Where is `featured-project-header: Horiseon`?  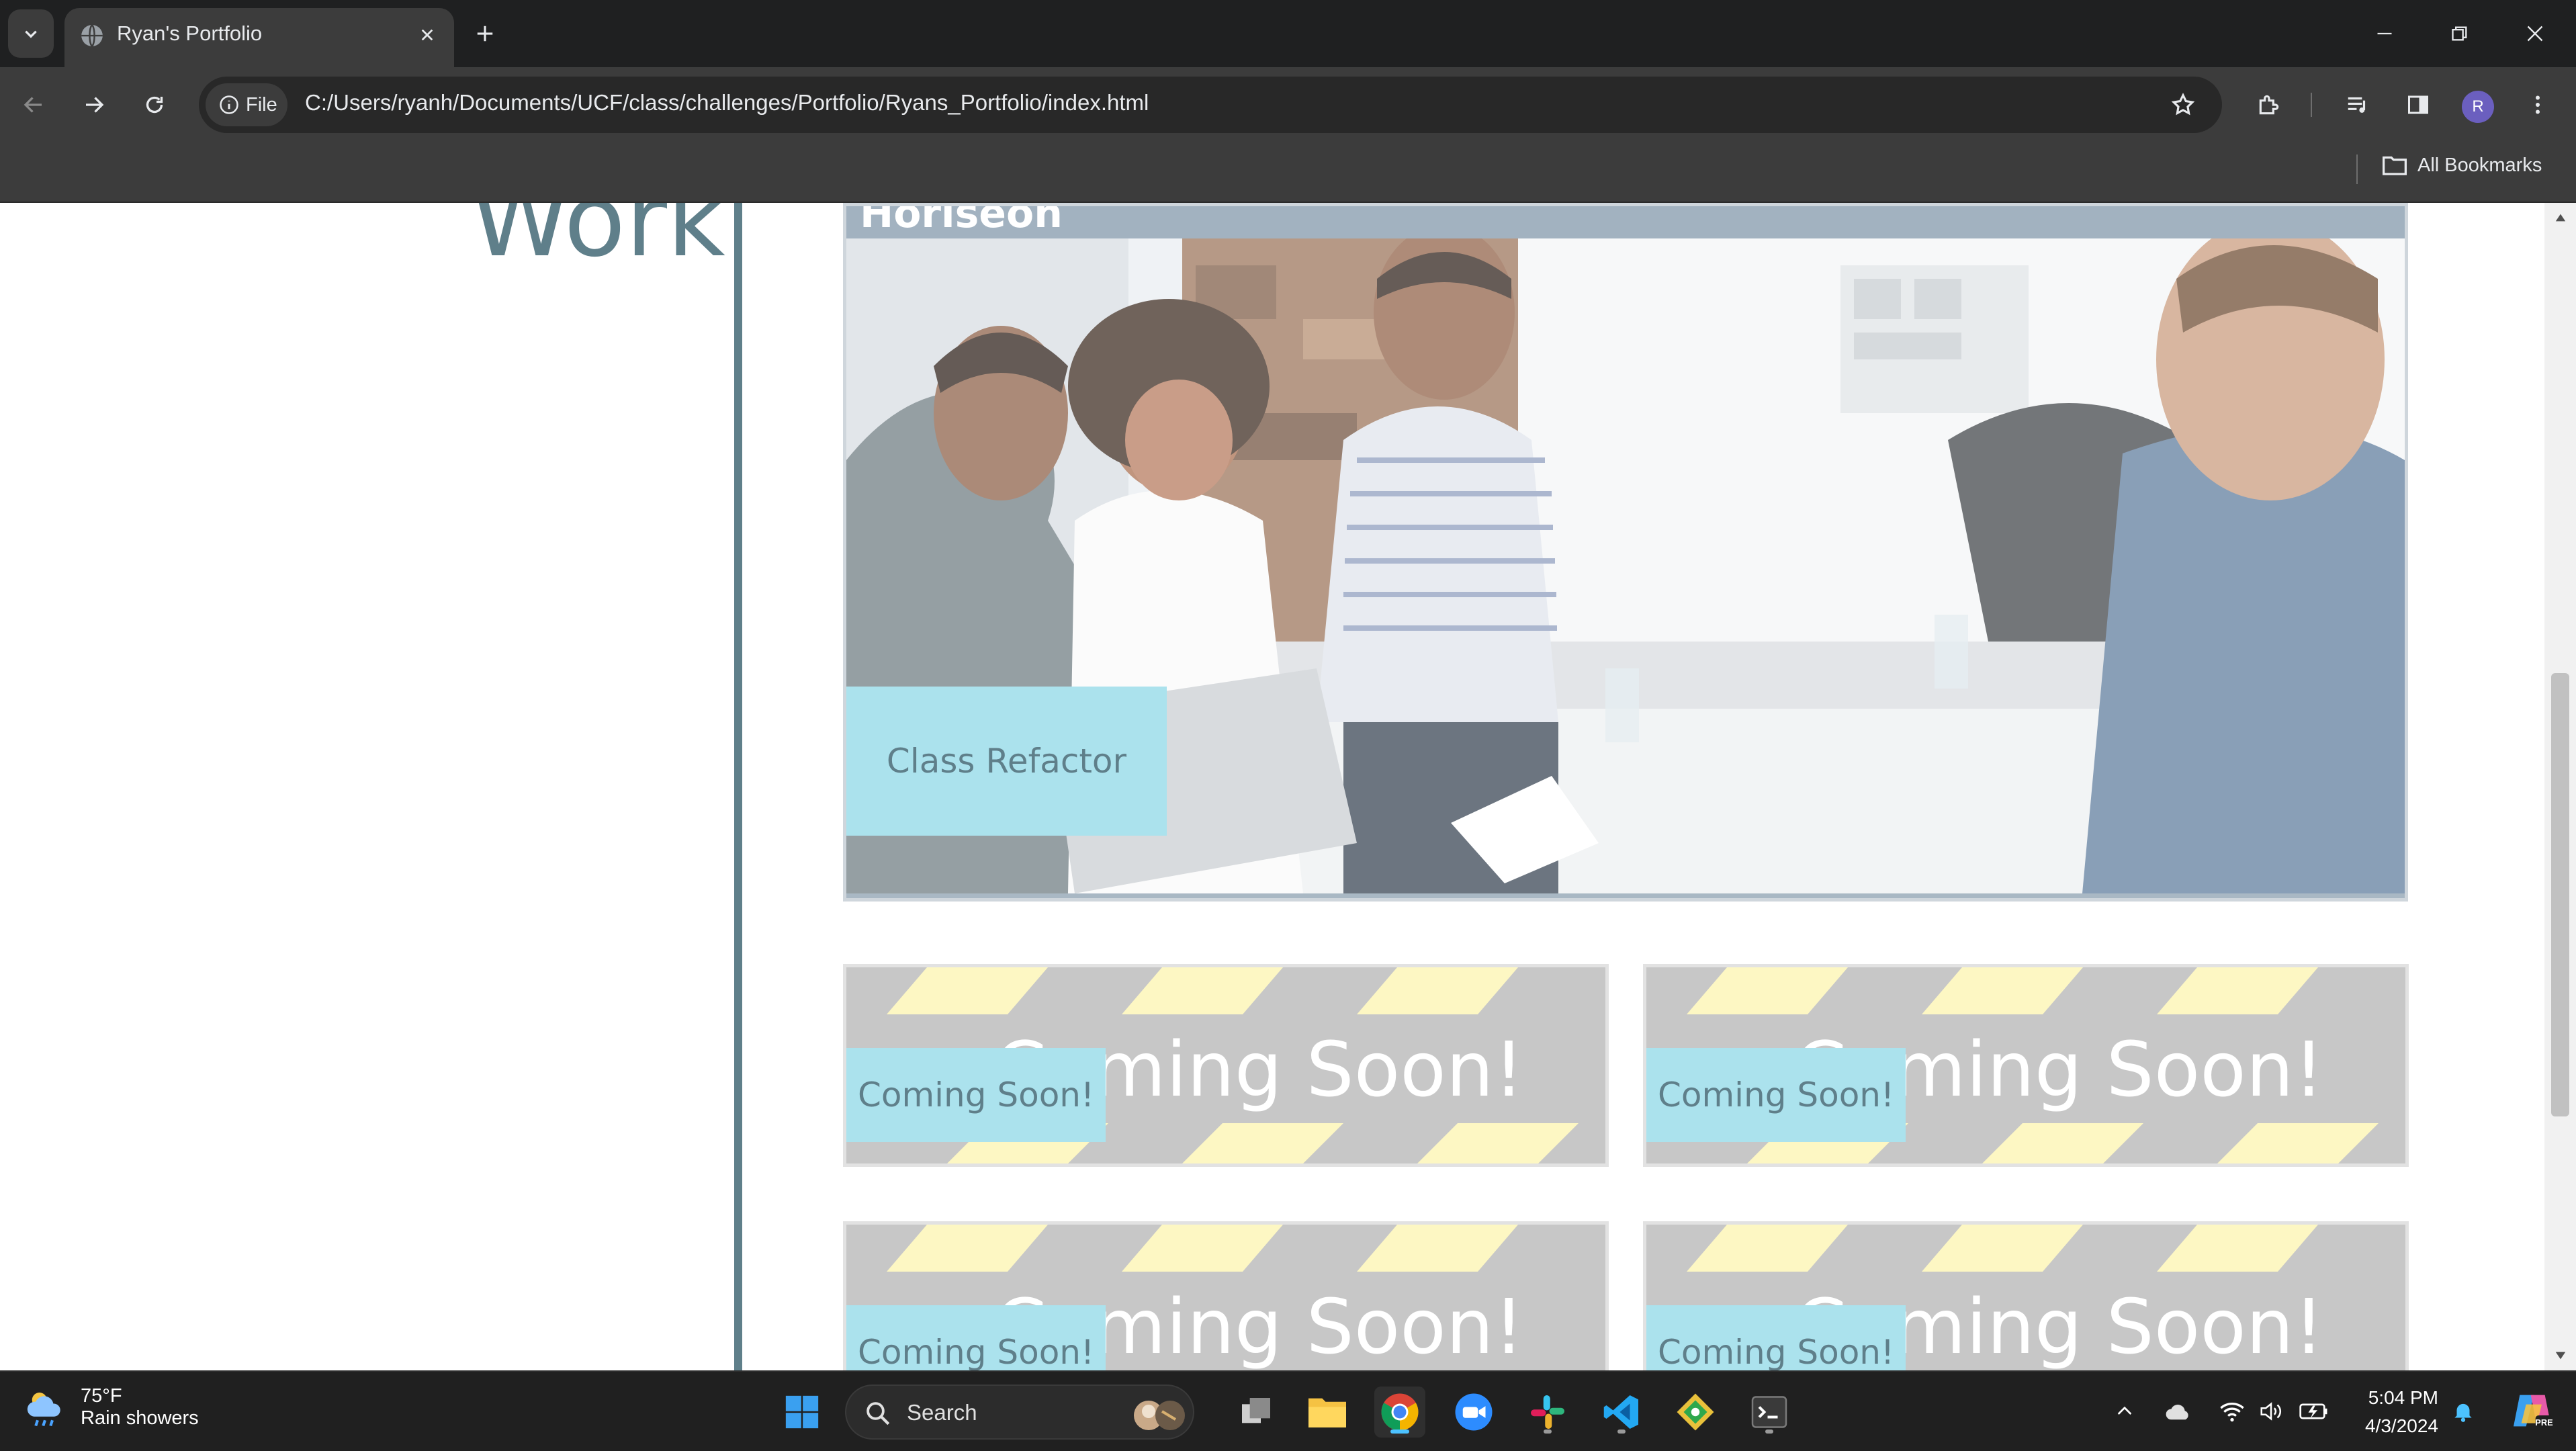
featured-project-header: Horiseon is located at coordinates (1626, 222).